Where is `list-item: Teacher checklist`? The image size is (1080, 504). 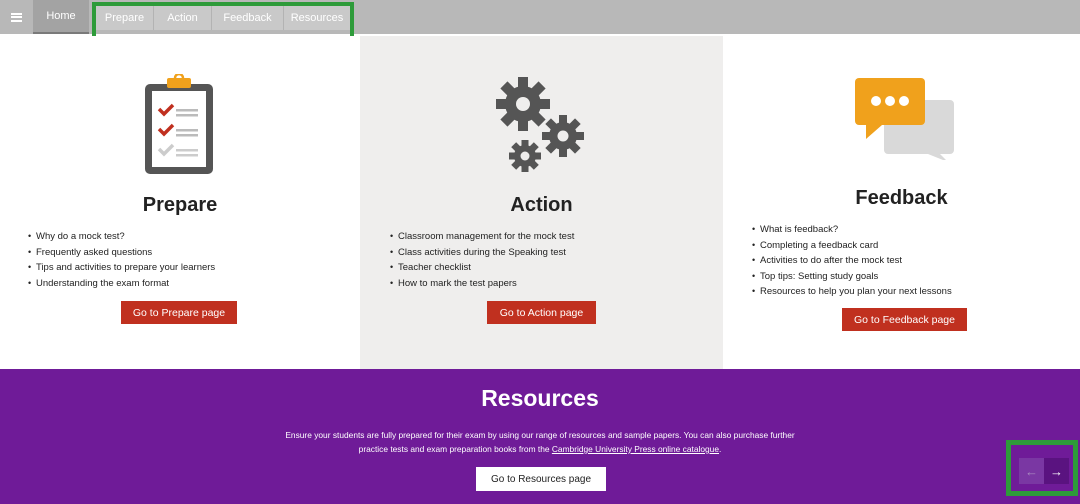
list-item: Teacher checklist is located at coordinates (482, 268).